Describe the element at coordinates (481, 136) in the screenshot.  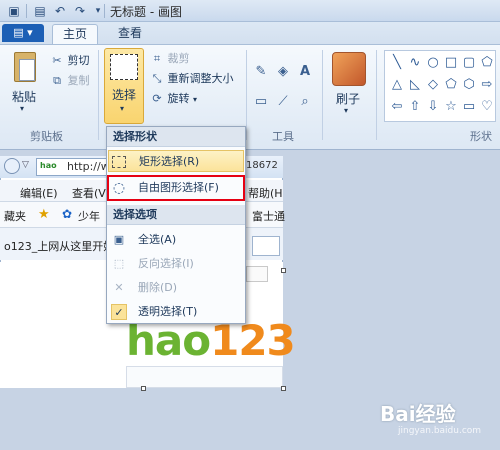
I see `shapes-group-label: 形状` at that location.